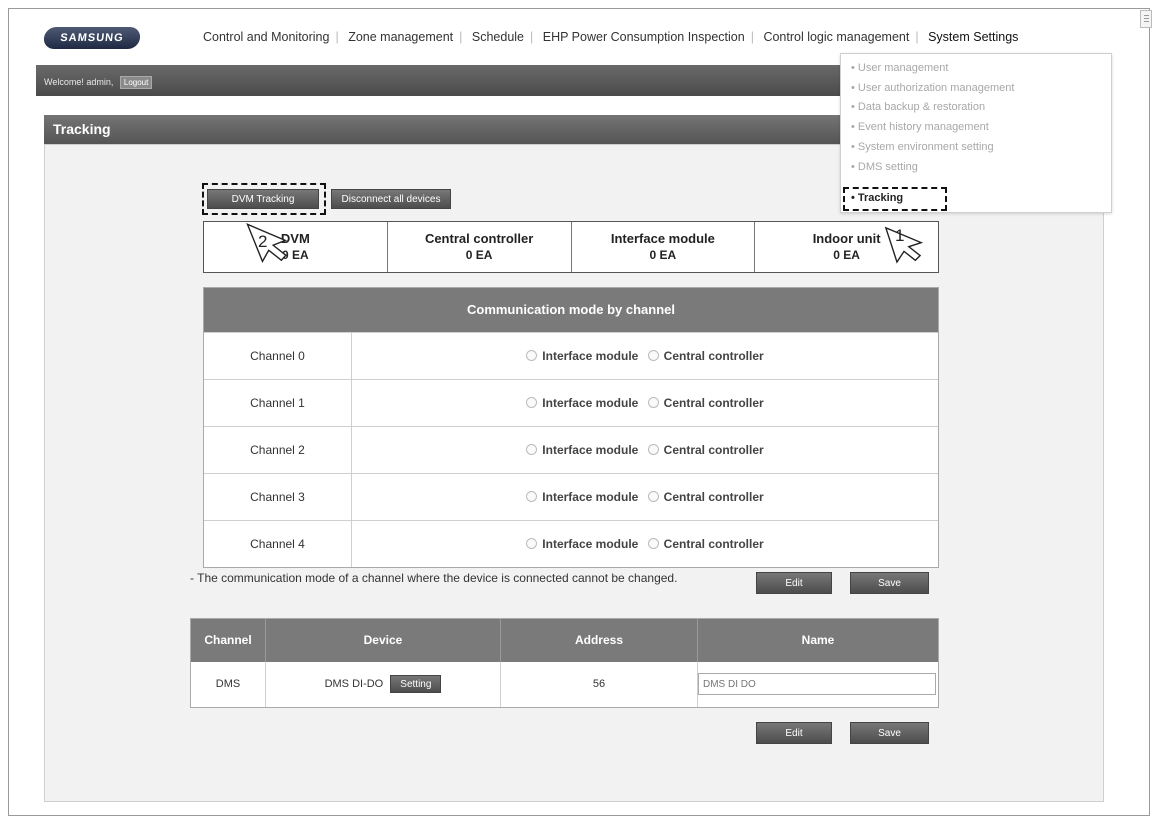 Image resolution: width=1162 pixels, height=826 pixels. Describe the element at coordinates (79, 82) in the screenshot. I see `welcome-label: Welcome! admin,` at that location.